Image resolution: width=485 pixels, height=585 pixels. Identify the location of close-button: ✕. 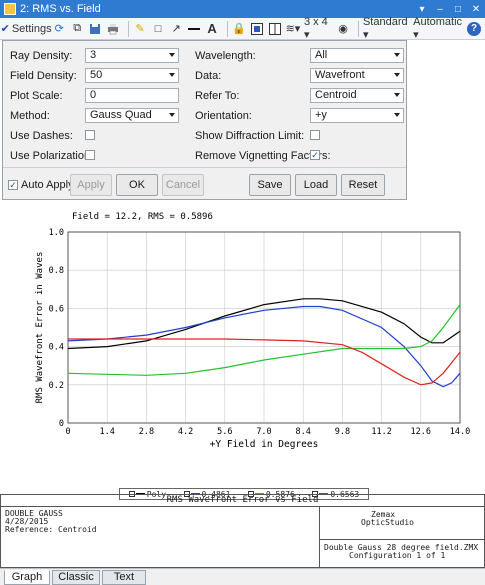
(476, 9).